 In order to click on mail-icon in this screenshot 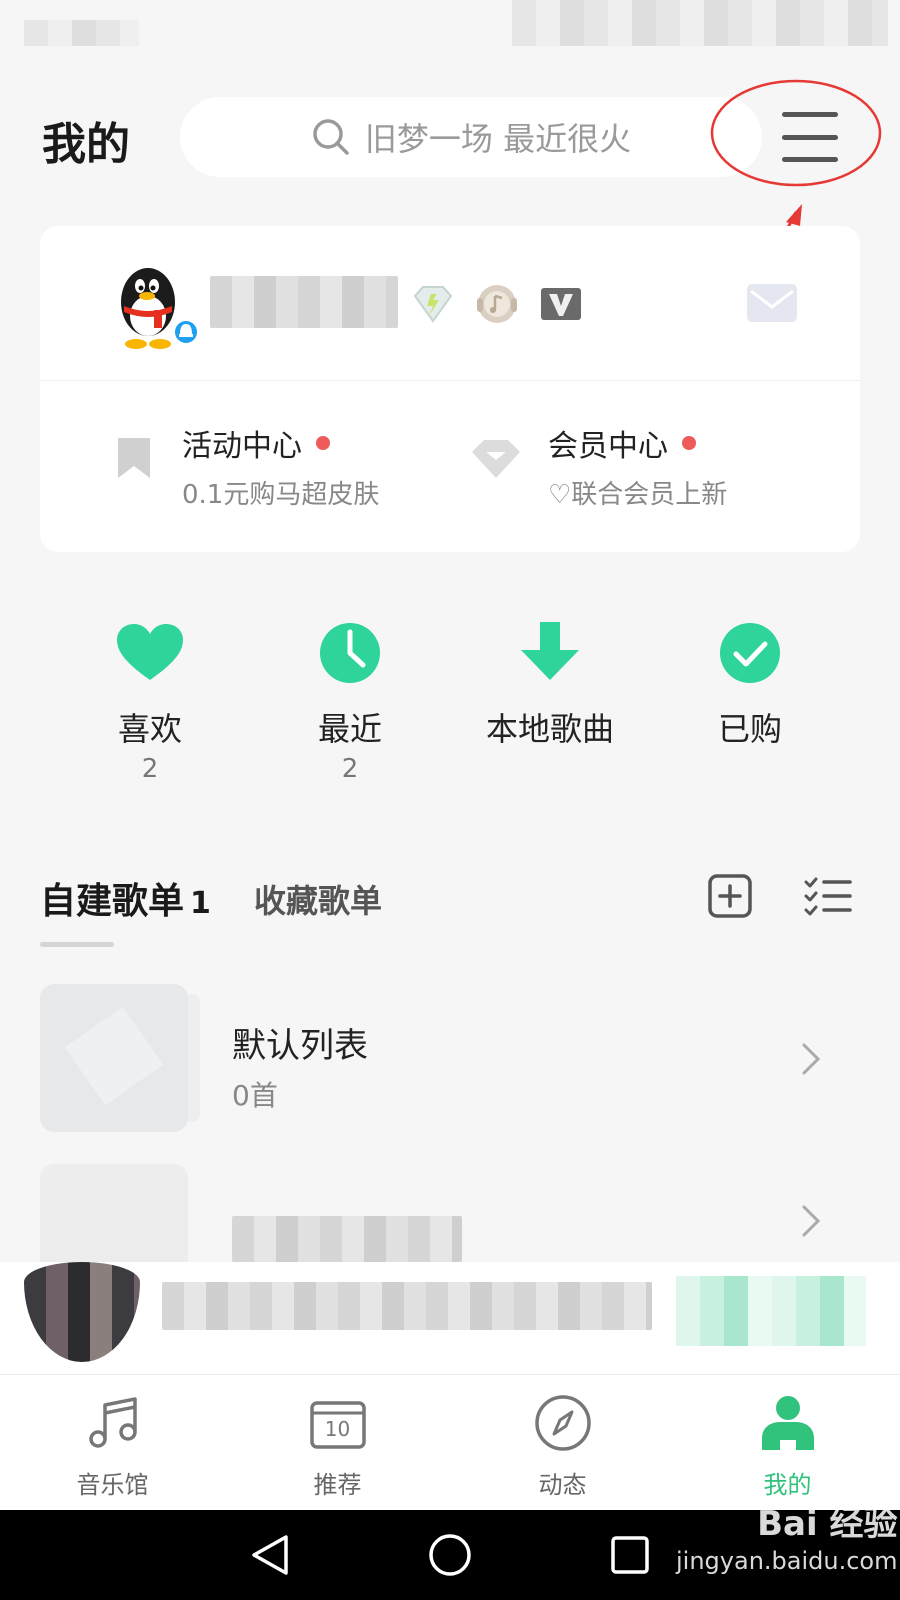, I will do `click(772, 303)`.